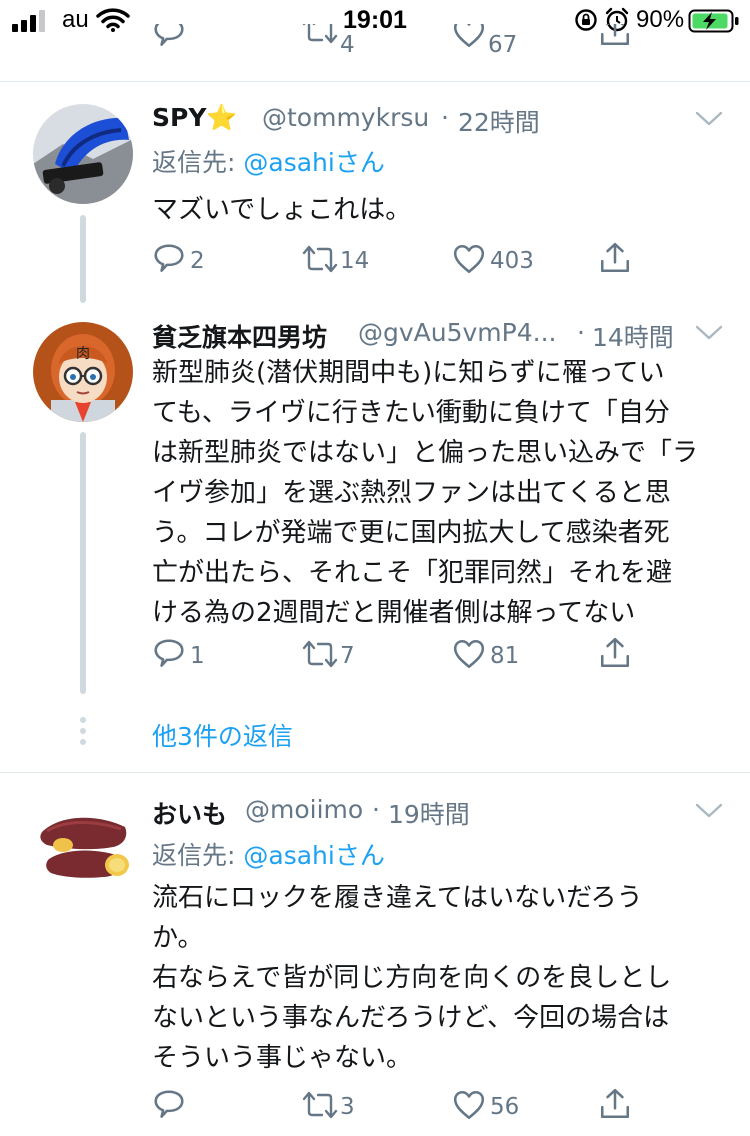 The image size is (750, 1136). I want to click on tweet-author-name: SPY⭐, so click(195, 118).